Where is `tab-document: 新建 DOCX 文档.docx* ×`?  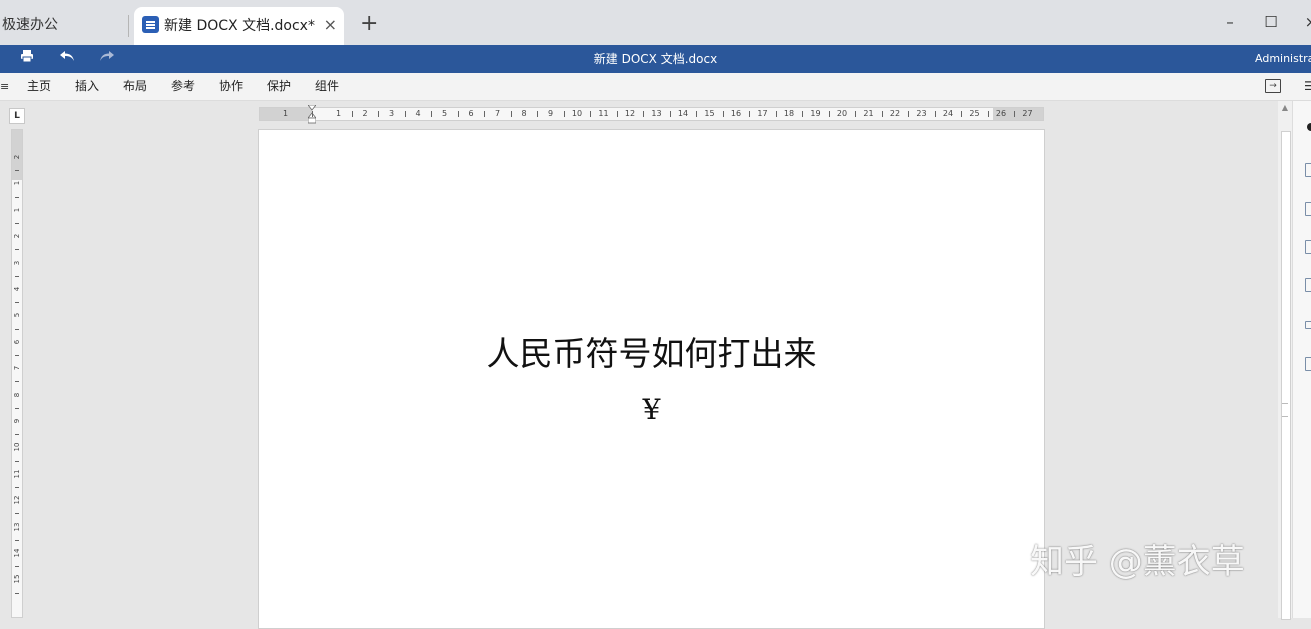 tab-document: 新建 DOCX 文档.docx* × is located at coordinates (239, 26).